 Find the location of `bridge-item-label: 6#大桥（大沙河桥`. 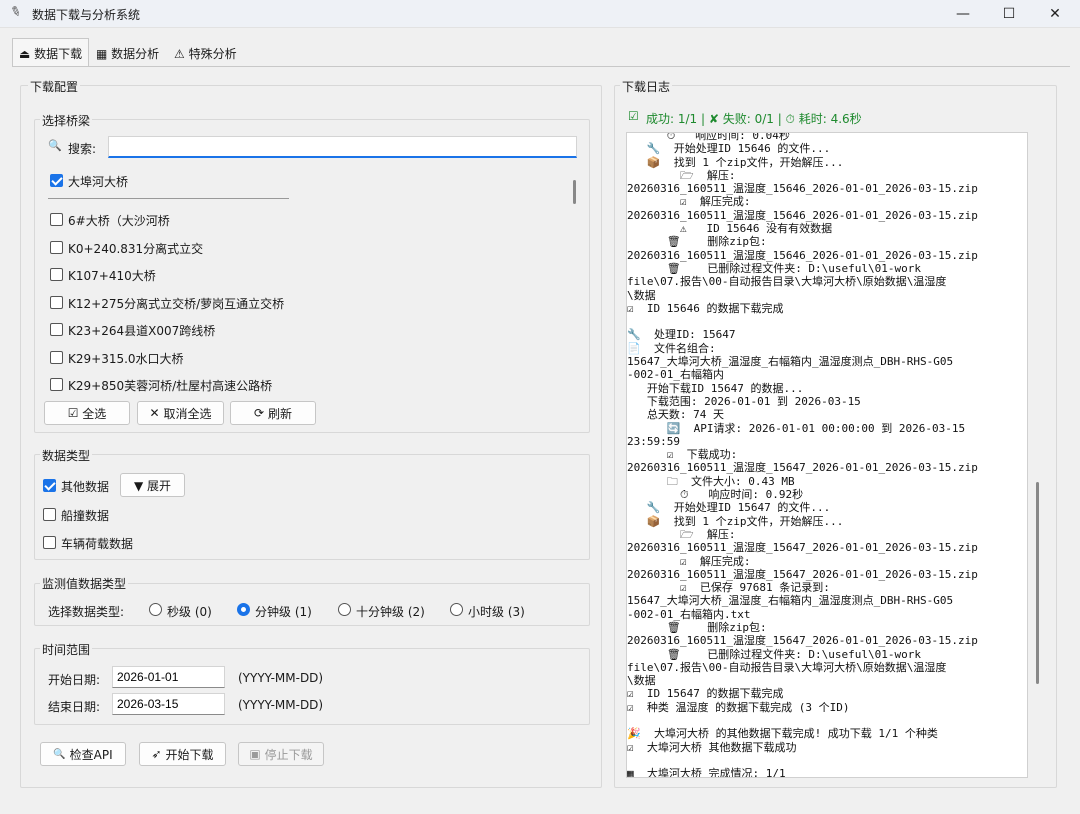

bridge-item-label: 6#大桥（大沙河桥 is located at coordinates (119, 220).